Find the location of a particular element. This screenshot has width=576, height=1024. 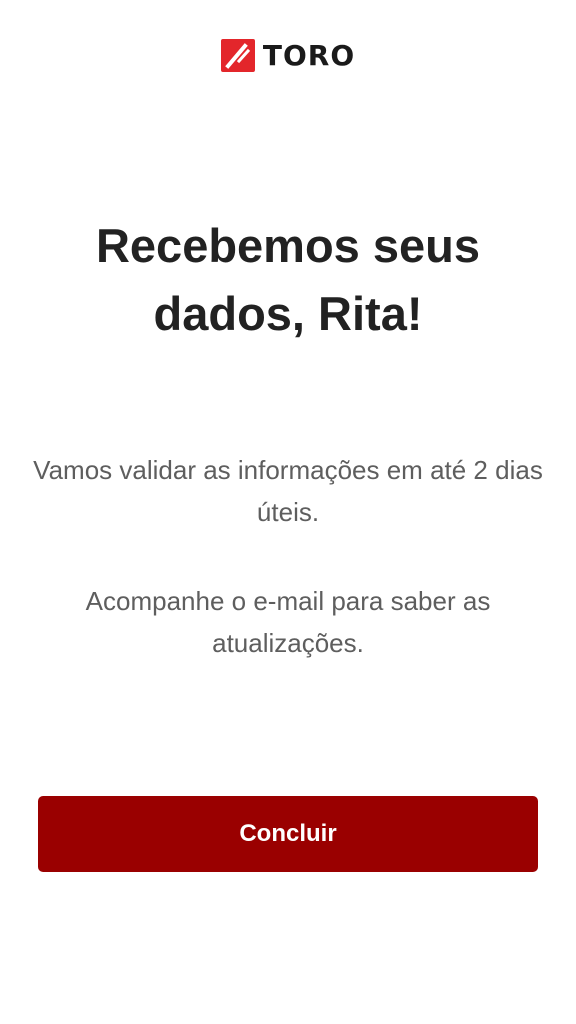

confirmation-title: Recebemos seus dados, Rita! is located at coordinates (288, 279).